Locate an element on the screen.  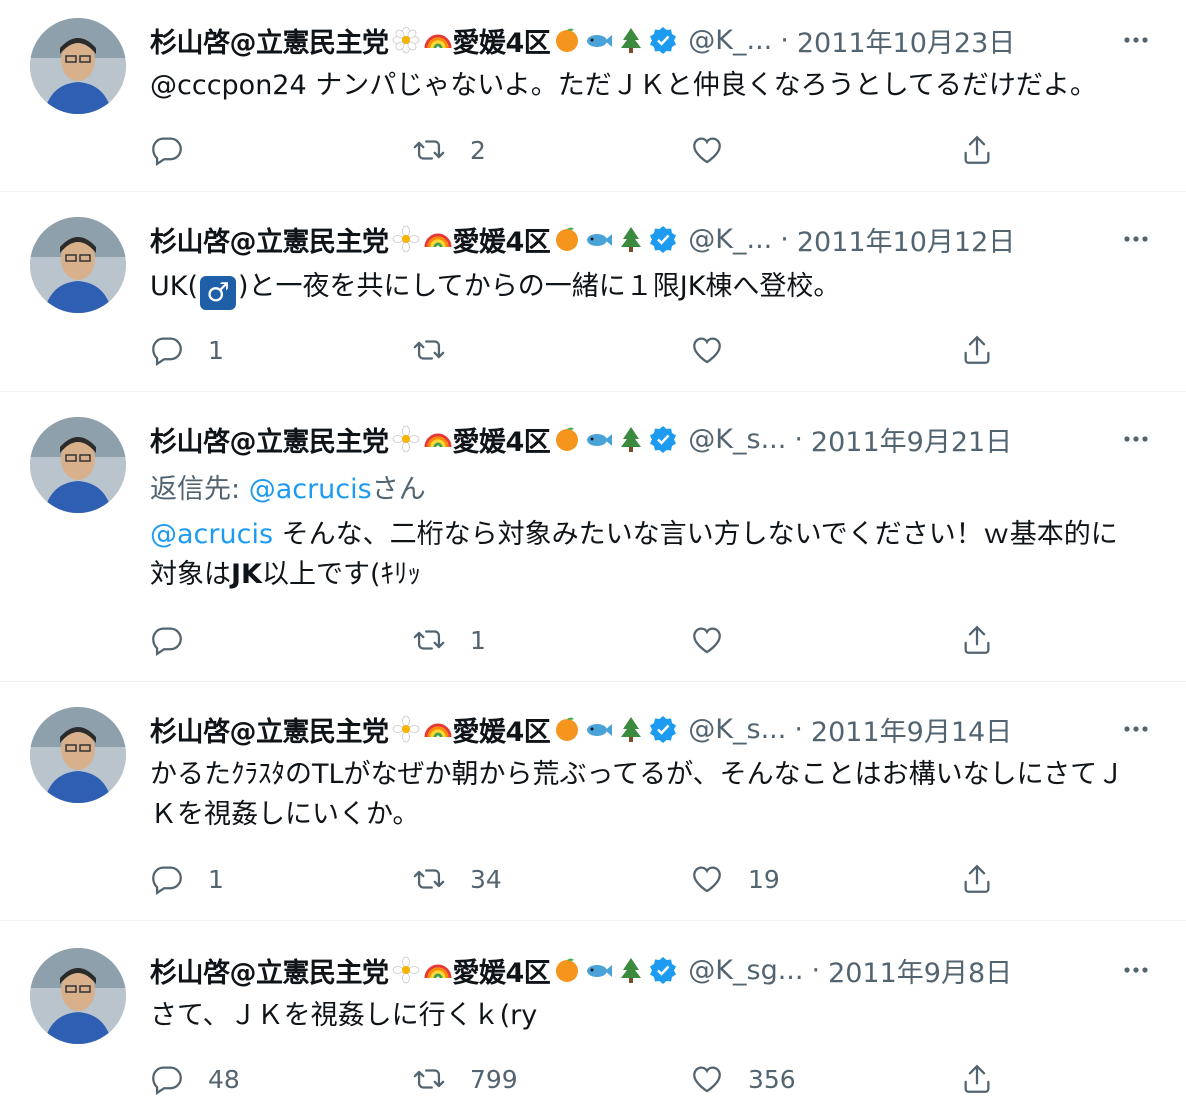
tweet-date: 2011年9月21日 is located at coordinates (911, 439).